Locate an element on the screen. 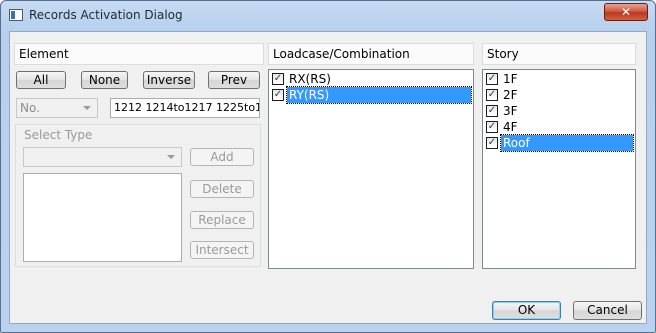 This screenshot has width=656, height=333. story-label: 4F is located at coordinates (510, 127).